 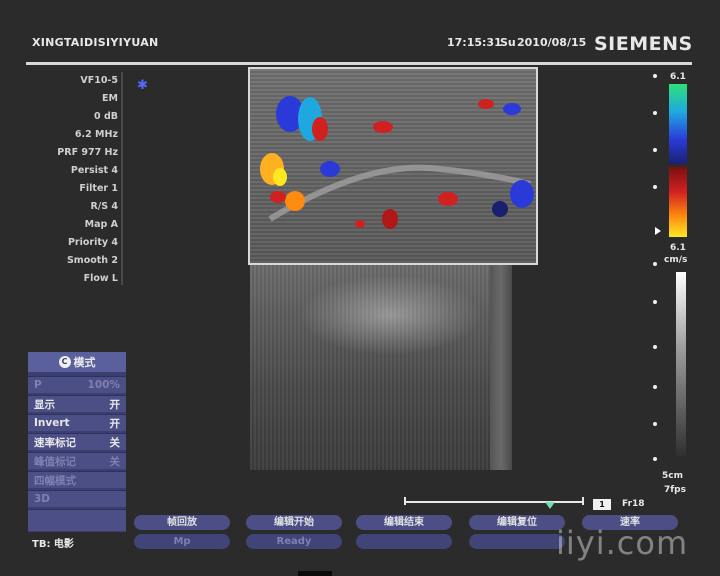 I want to click on menu-item-label: 四幅模式, so click(x=55, y=480).